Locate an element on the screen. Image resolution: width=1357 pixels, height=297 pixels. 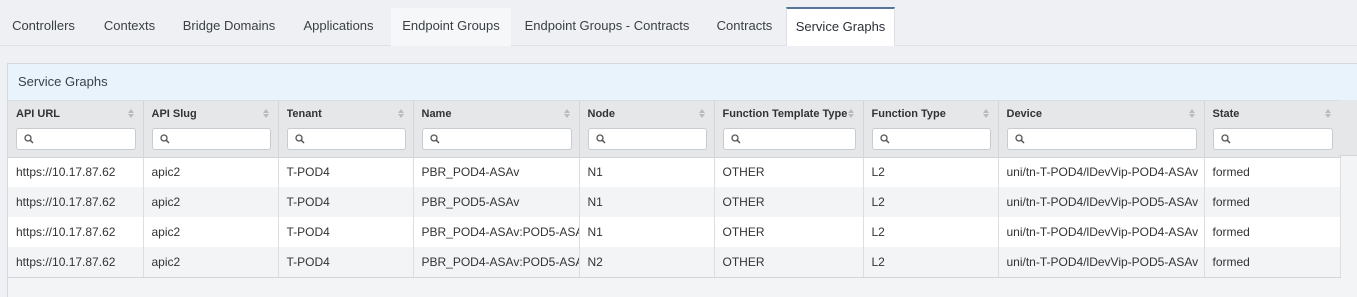
tab-endpoint-groups-contracts: Endpoint Groups - Contracts is located at coordinates (607, 27).